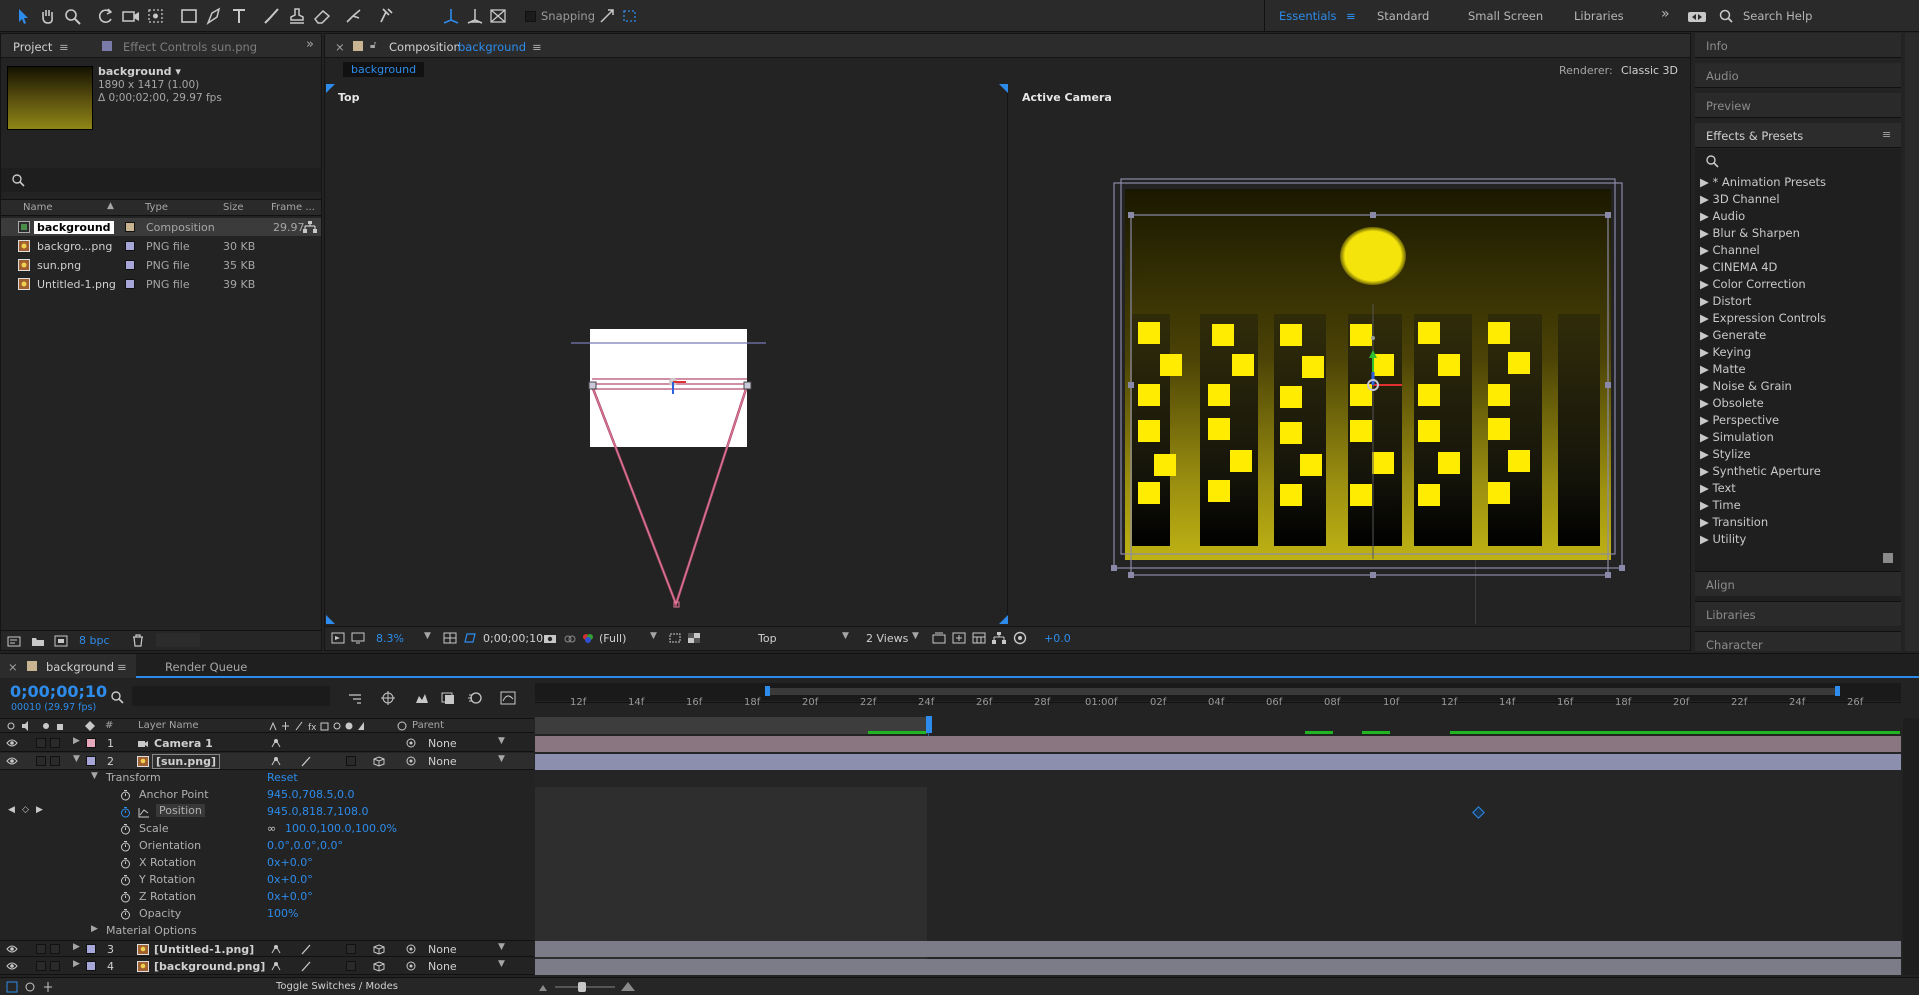 The width and height of the screenshot is (1919, 995). What do you see at coordinates (80, 667) in the screenshot?
I see `tab-timeline-background: background` at bounding box center [80, 667].